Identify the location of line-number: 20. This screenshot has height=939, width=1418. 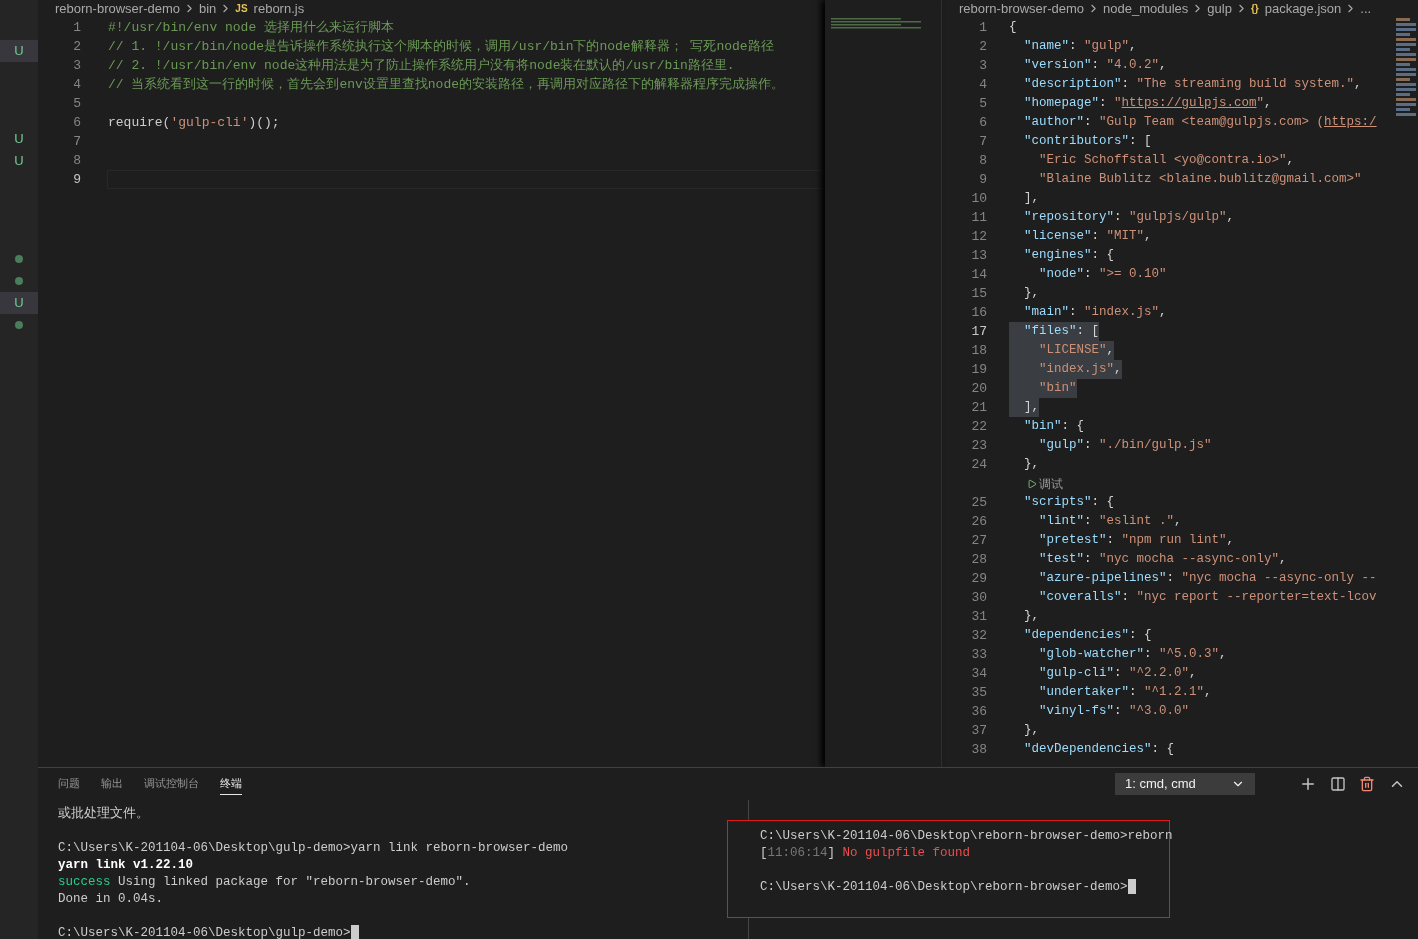
(978, 388).